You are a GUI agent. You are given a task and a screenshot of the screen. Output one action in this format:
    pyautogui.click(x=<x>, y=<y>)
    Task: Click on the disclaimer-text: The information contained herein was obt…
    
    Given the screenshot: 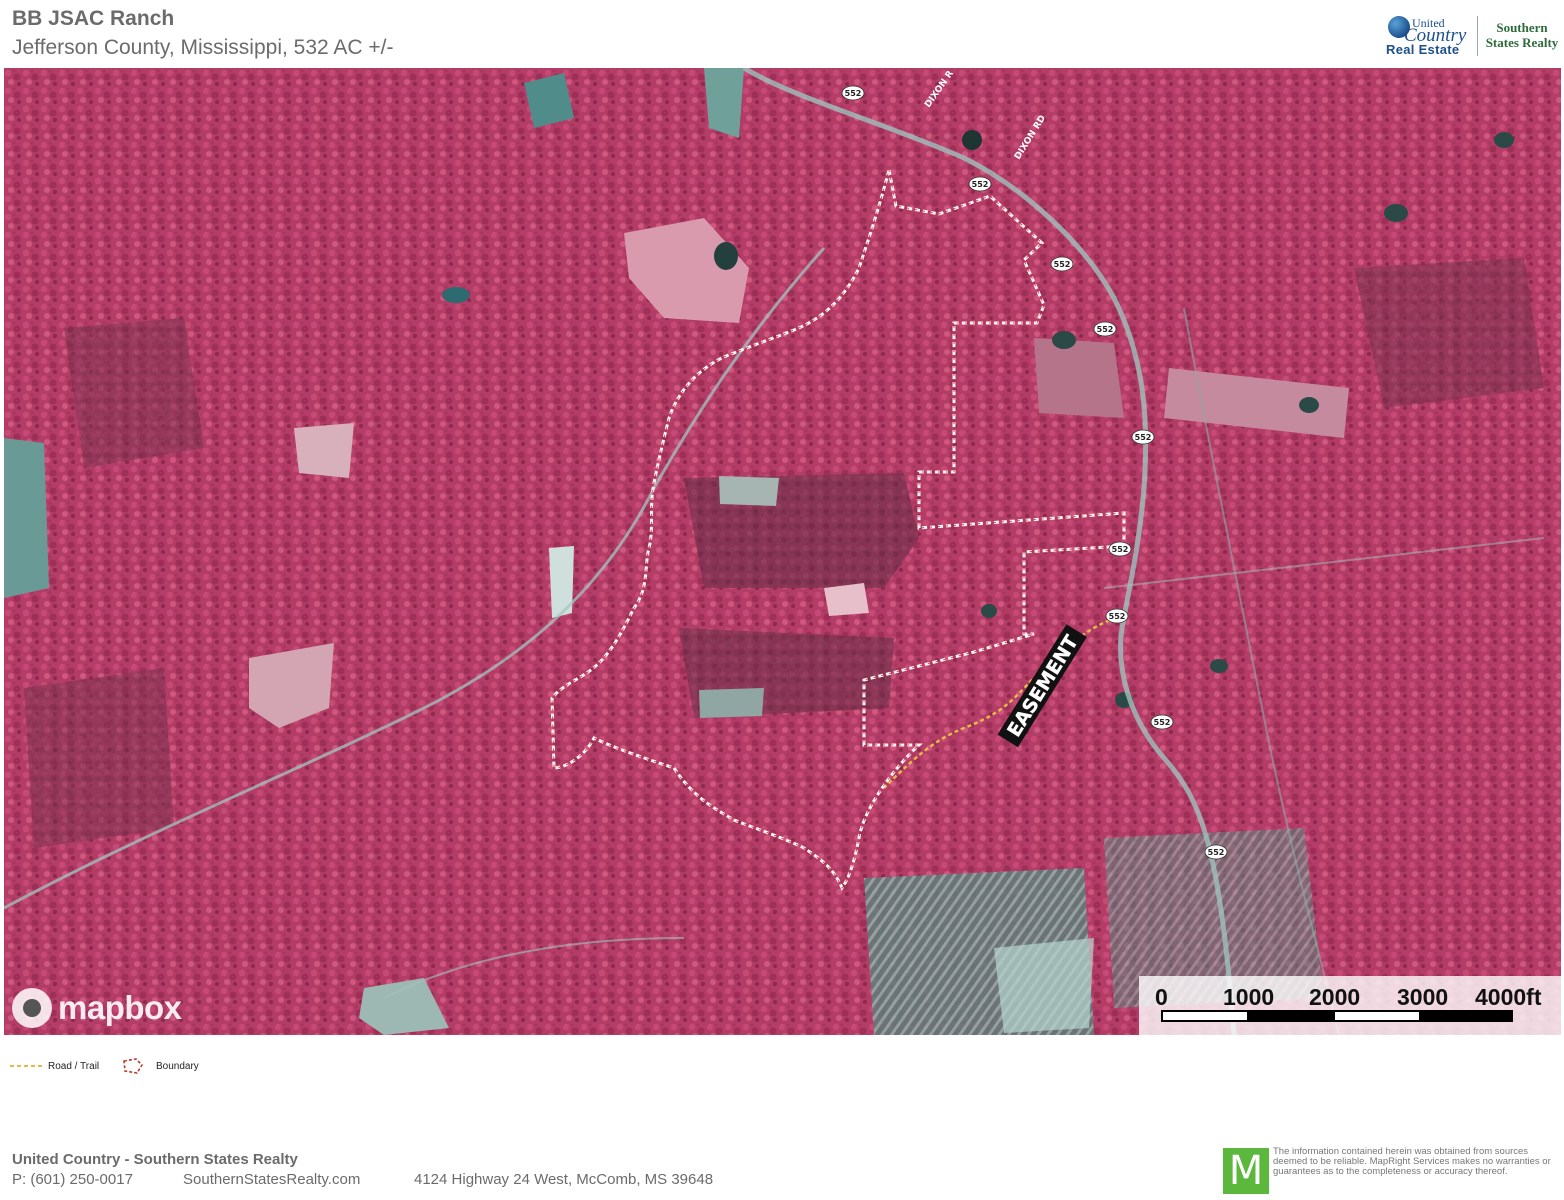 What is the action you would take?
    pyautogui.click(x=1412, y=1161)
    